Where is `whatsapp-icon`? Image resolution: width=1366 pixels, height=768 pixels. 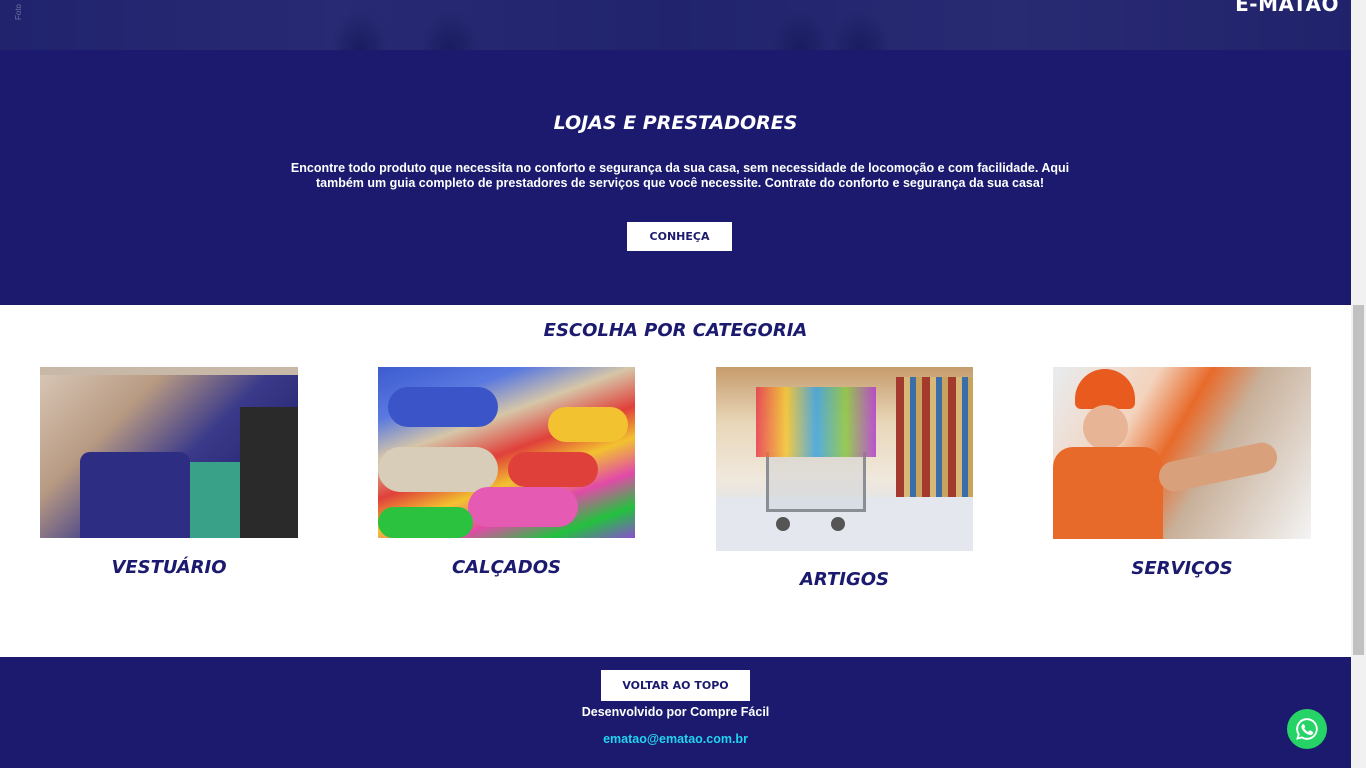 whatsapp-icon is located at coordinates (1307, 729).